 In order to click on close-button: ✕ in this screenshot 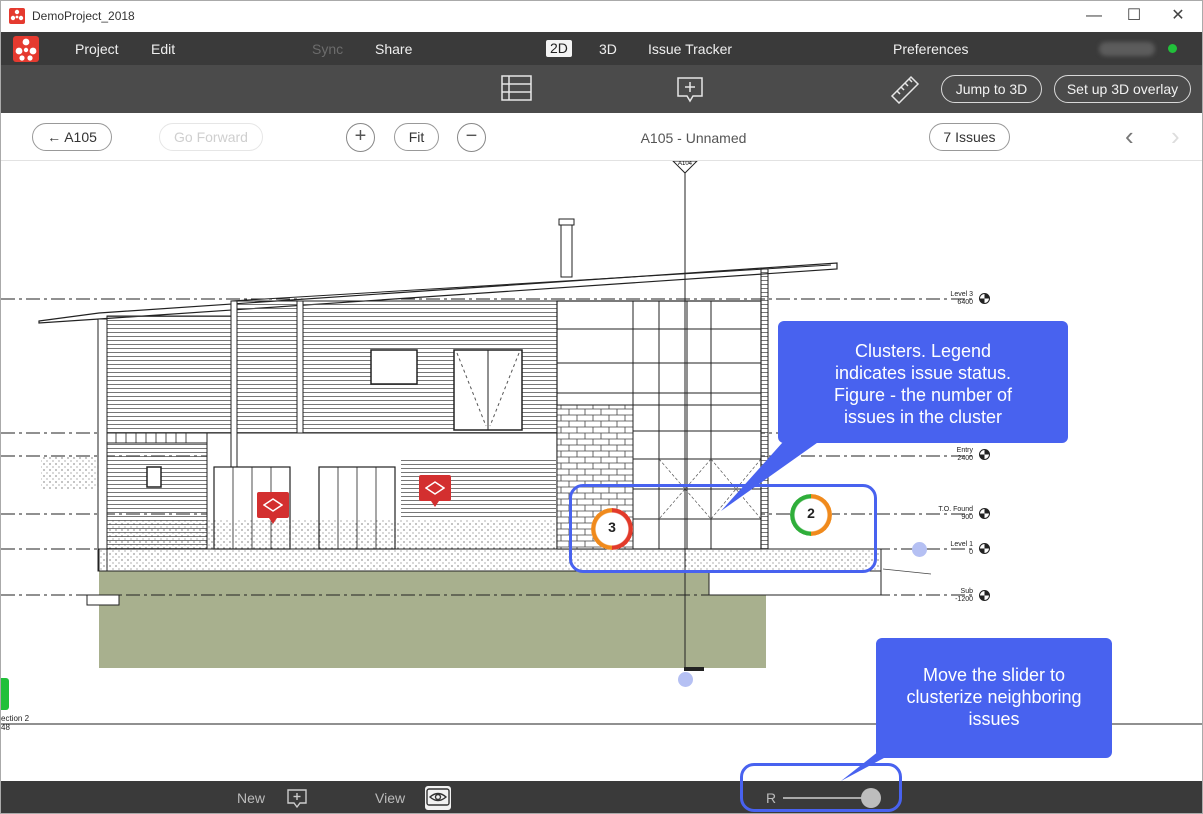, I will do `click(1178, 16)`.